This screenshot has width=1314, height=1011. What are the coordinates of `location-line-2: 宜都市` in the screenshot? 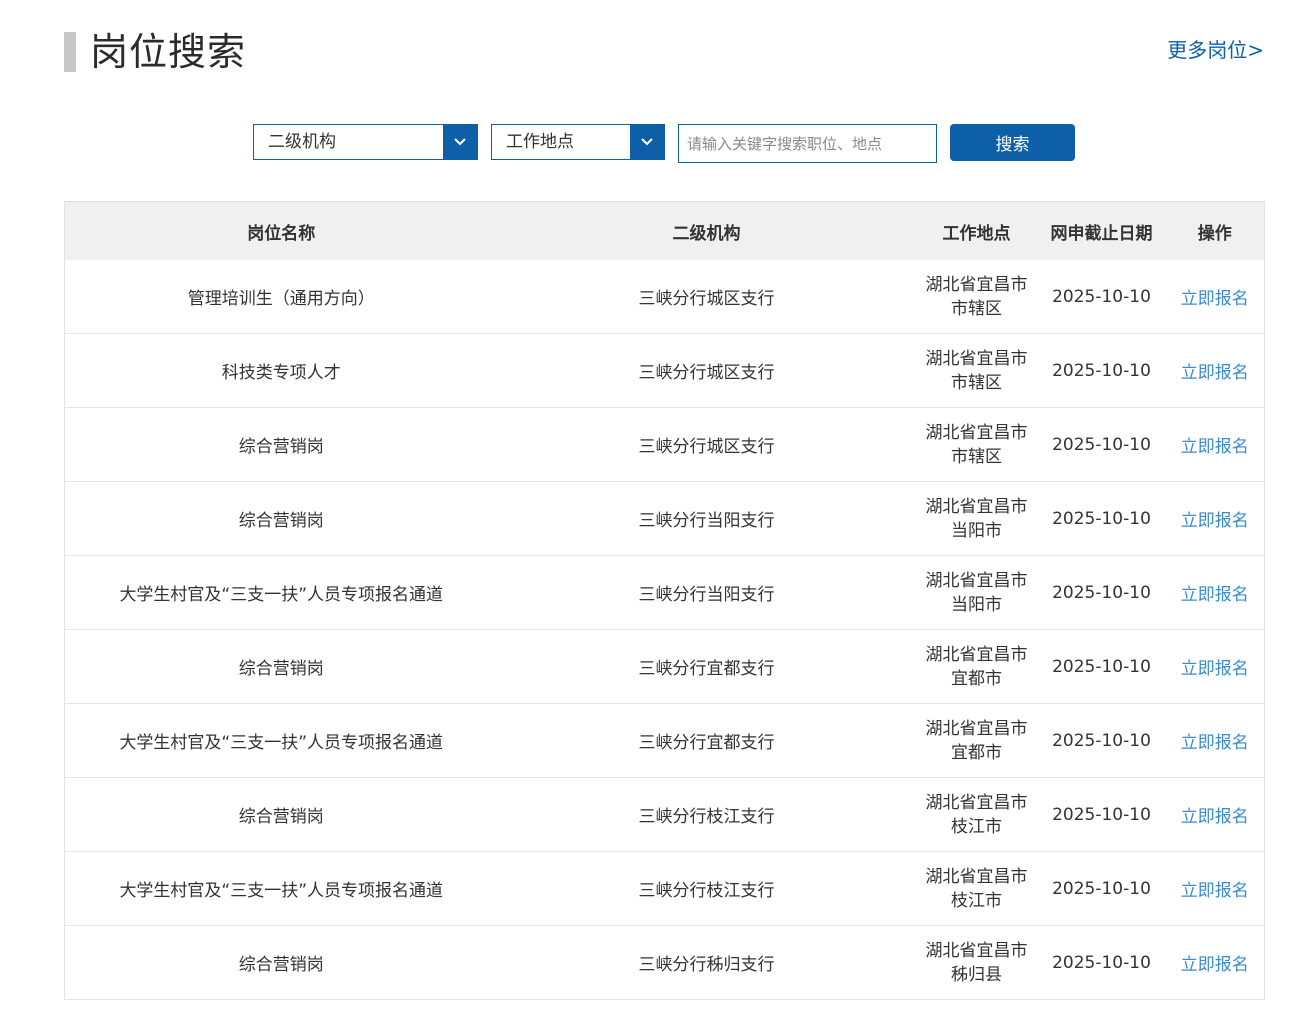 It's located at (976, 752).